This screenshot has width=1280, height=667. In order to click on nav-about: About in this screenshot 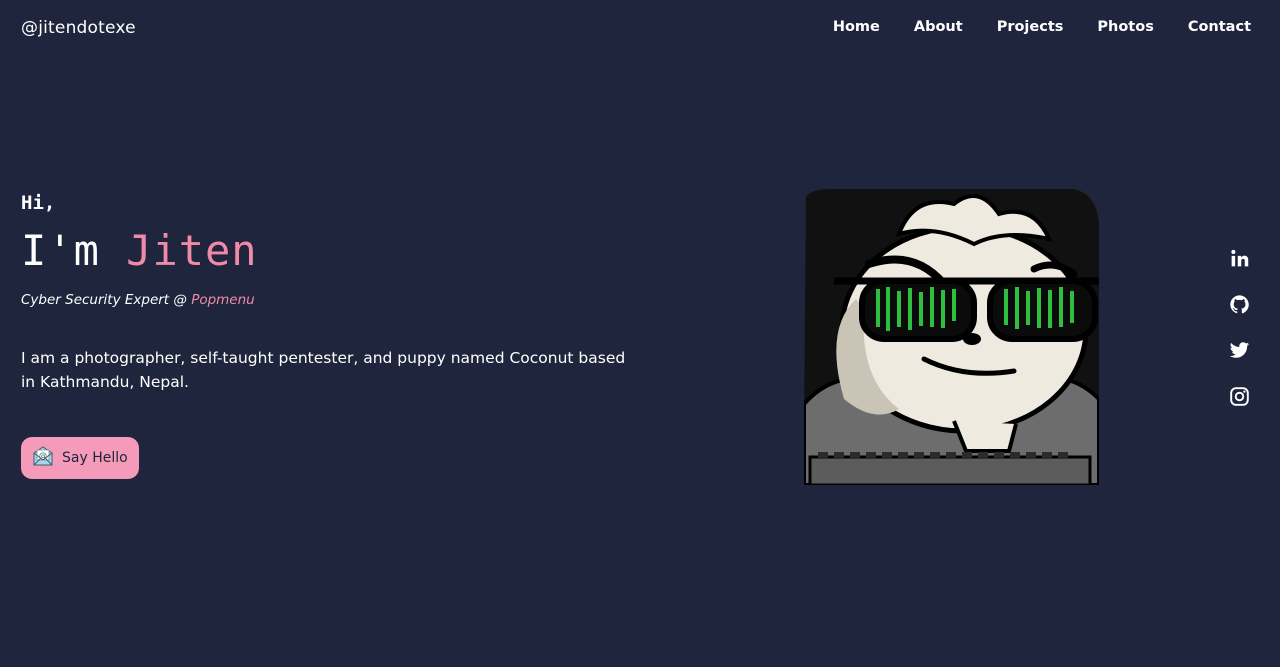, I will do `click(938, 27)`.